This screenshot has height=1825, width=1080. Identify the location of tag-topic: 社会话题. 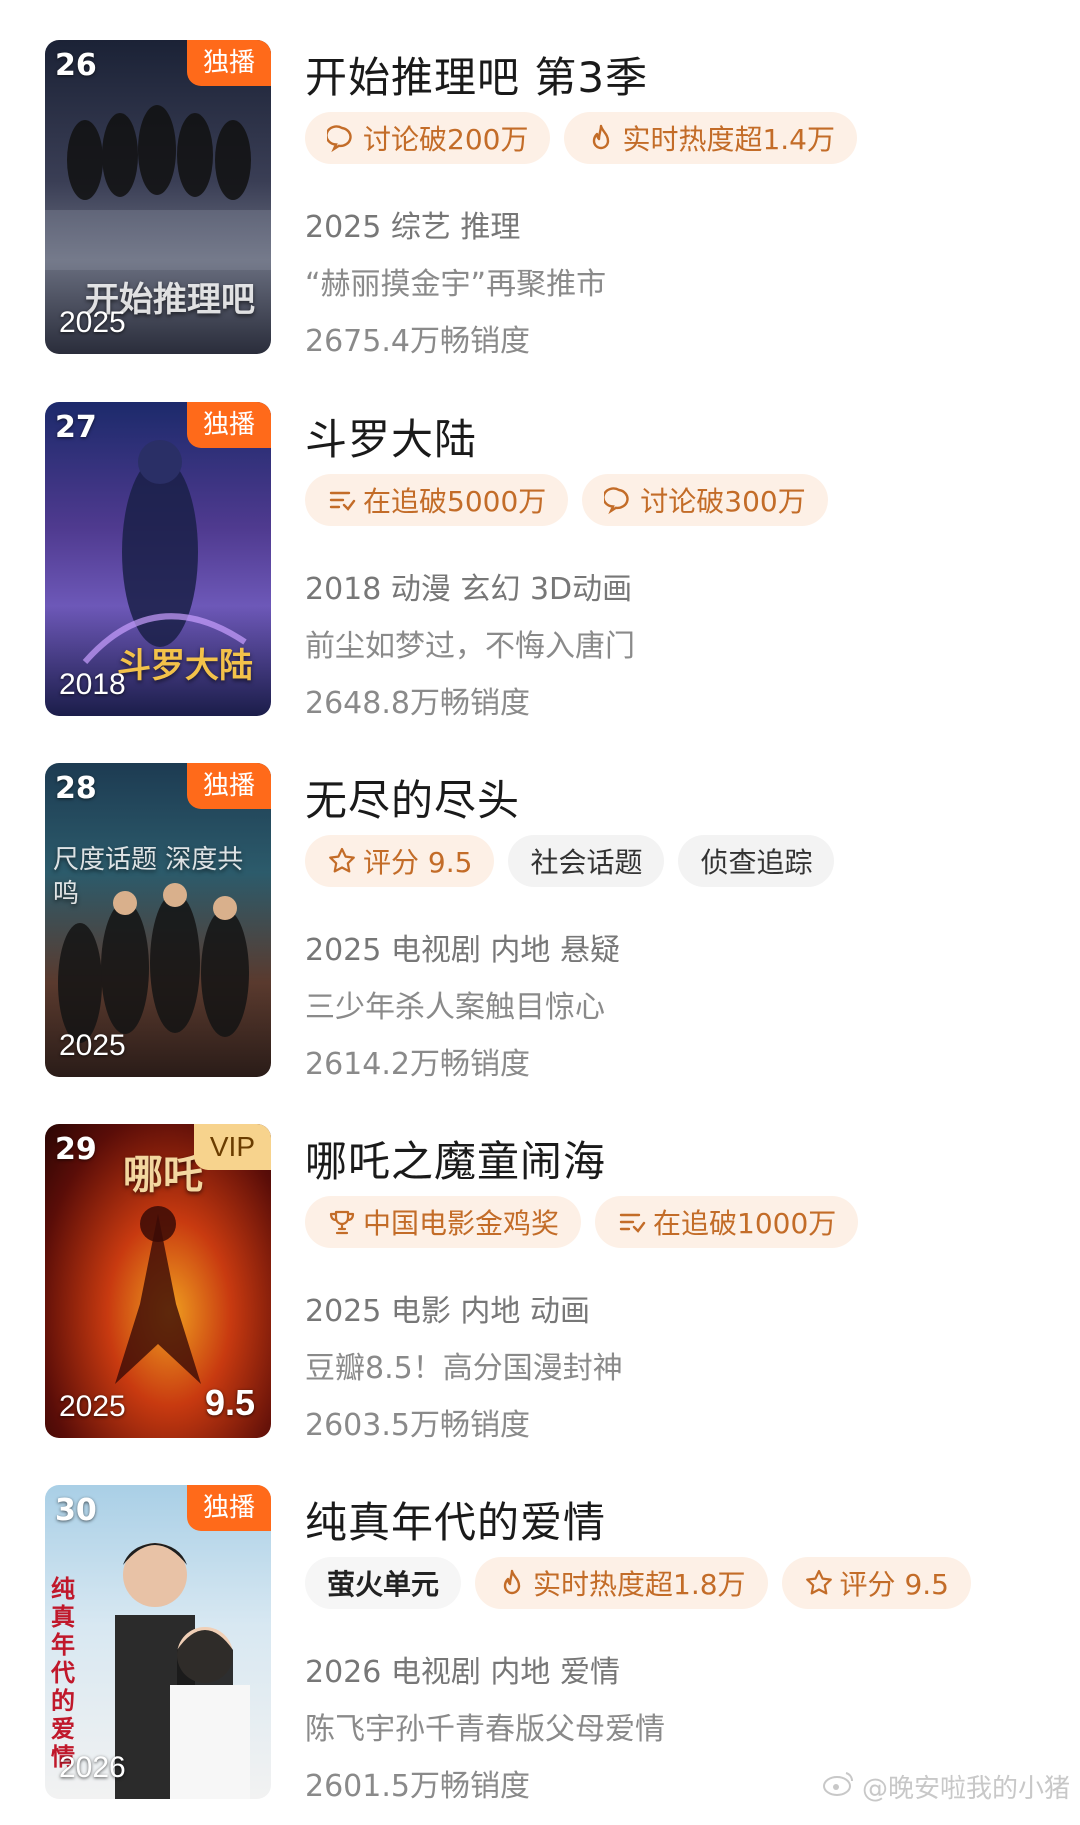
(586, 861).